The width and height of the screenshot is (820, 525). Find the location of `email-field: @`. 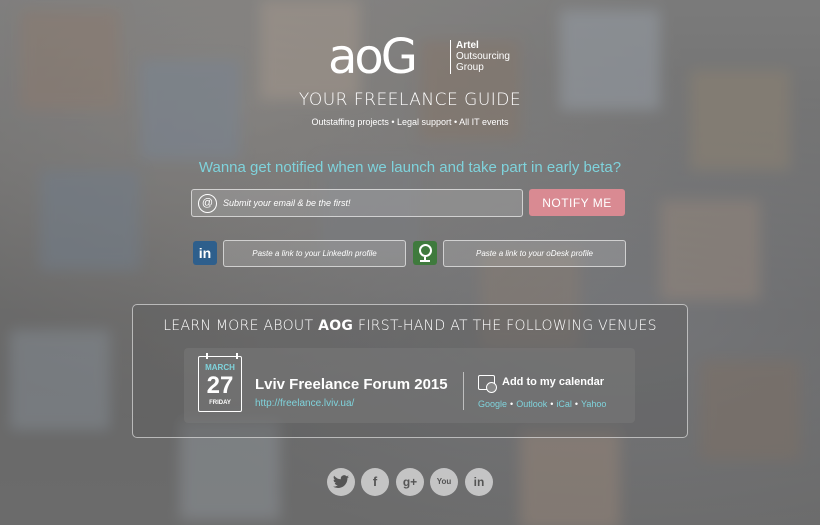

email-field: @ is located at coordinates (357, 203).